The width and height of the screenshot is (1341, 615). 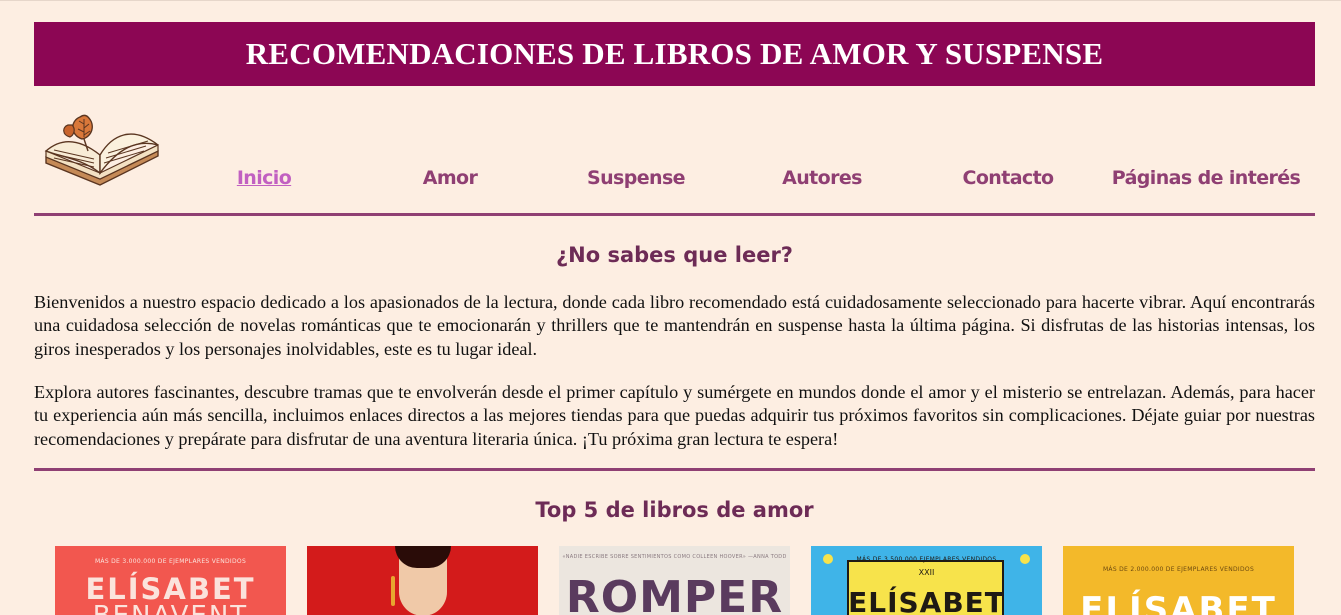 What do you see at coordinates (674, 510) in the screenshot?
I see `top-love-heading: Top 5 de libros de amor` at bounding box center [674, 510].